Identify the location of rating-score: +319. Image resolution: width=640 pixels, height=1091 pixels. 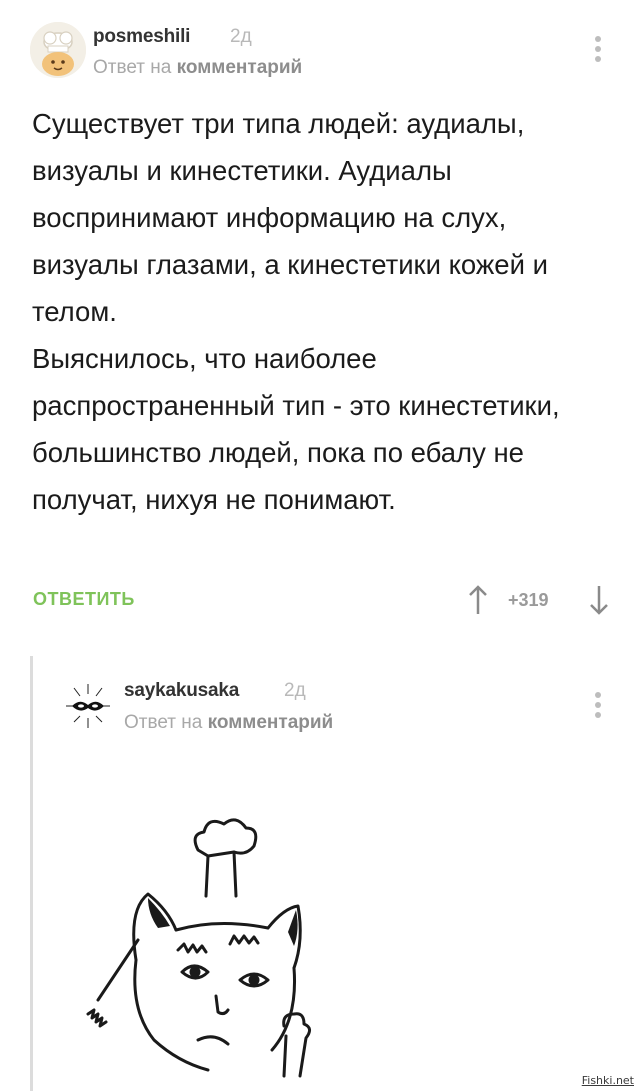
(528, 600).